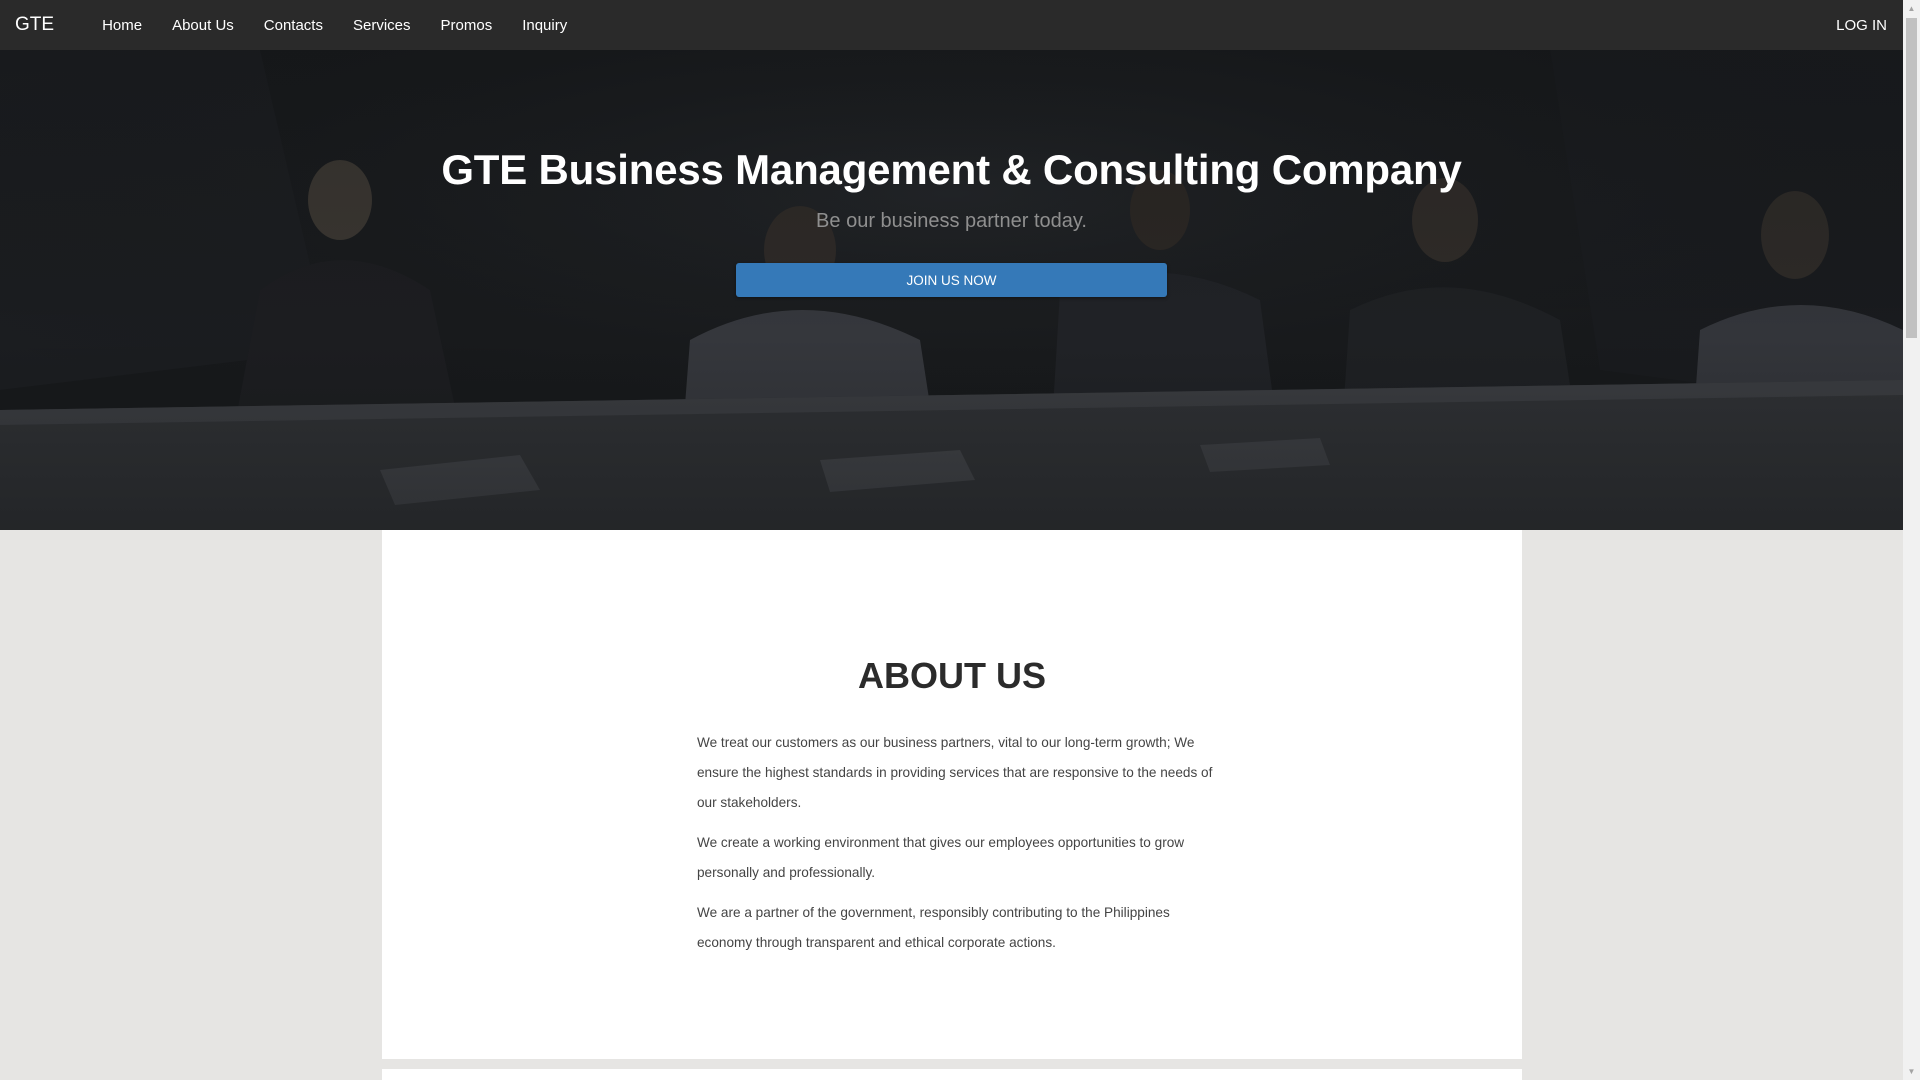 The width and height of the screenshot is (1920, 1080). Describe the element at coordinates (1911, 1071) in the screenshot. I see `scroll-down-arrow-icon: ▼` at that location.